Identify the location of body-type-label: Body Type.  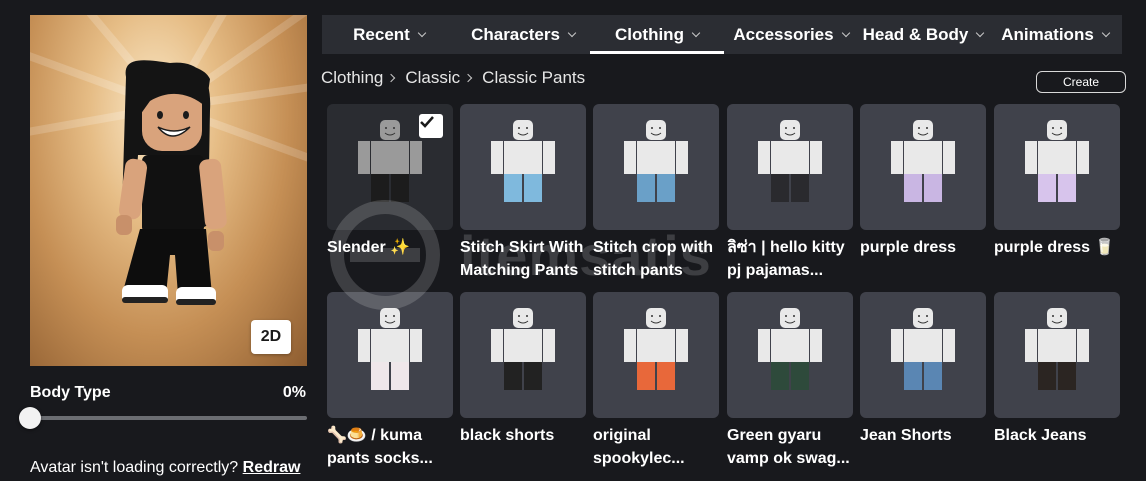
(70, 392).